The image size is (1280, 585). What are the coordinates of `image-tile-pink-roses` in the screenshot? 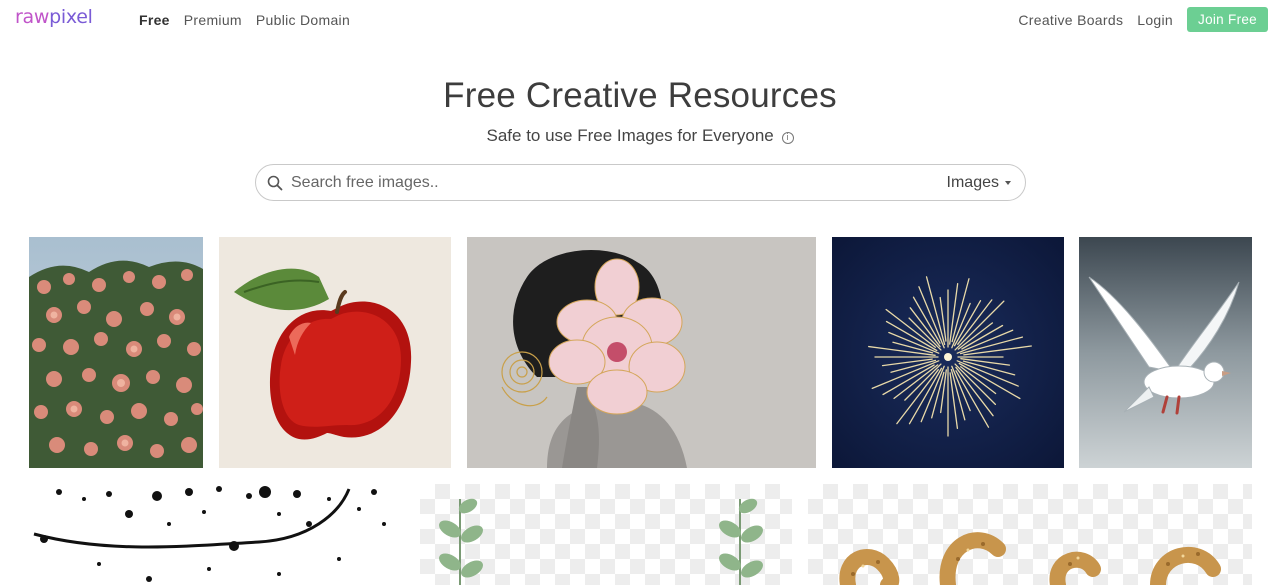 It's located at (116, 352).